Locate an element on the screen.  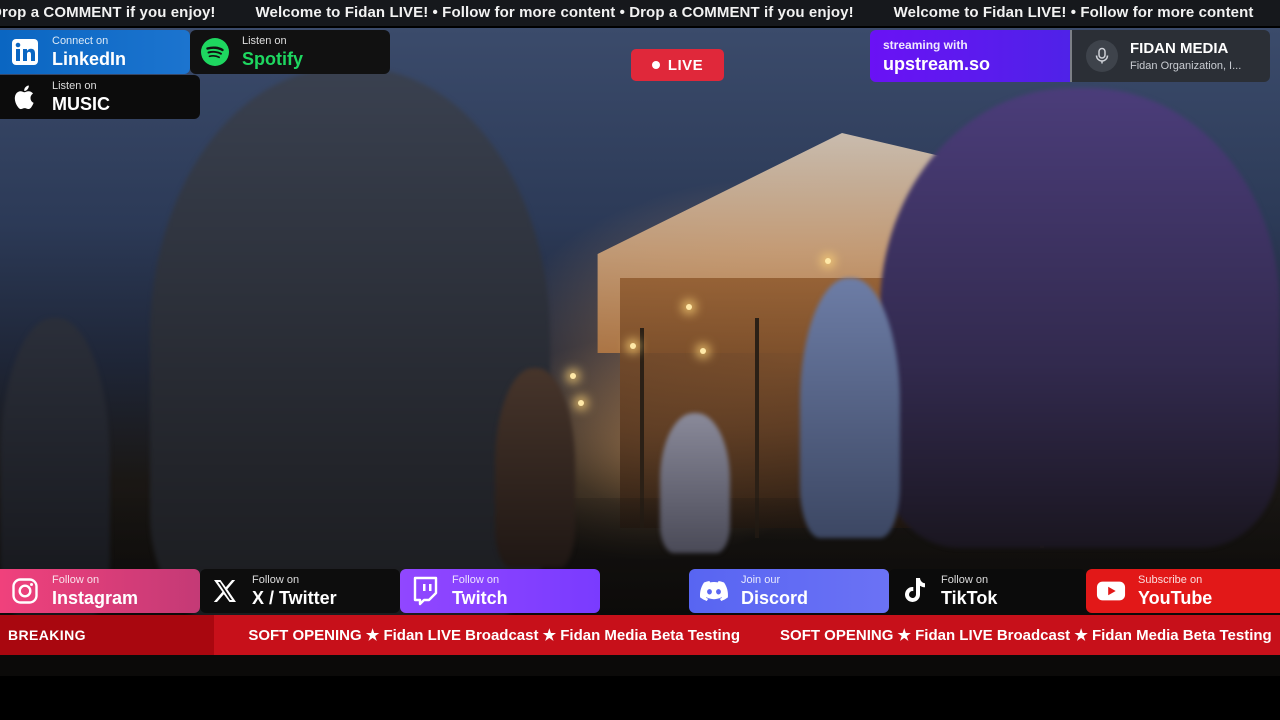
instagram-label: Instagram is located at coordinates (95, 598).